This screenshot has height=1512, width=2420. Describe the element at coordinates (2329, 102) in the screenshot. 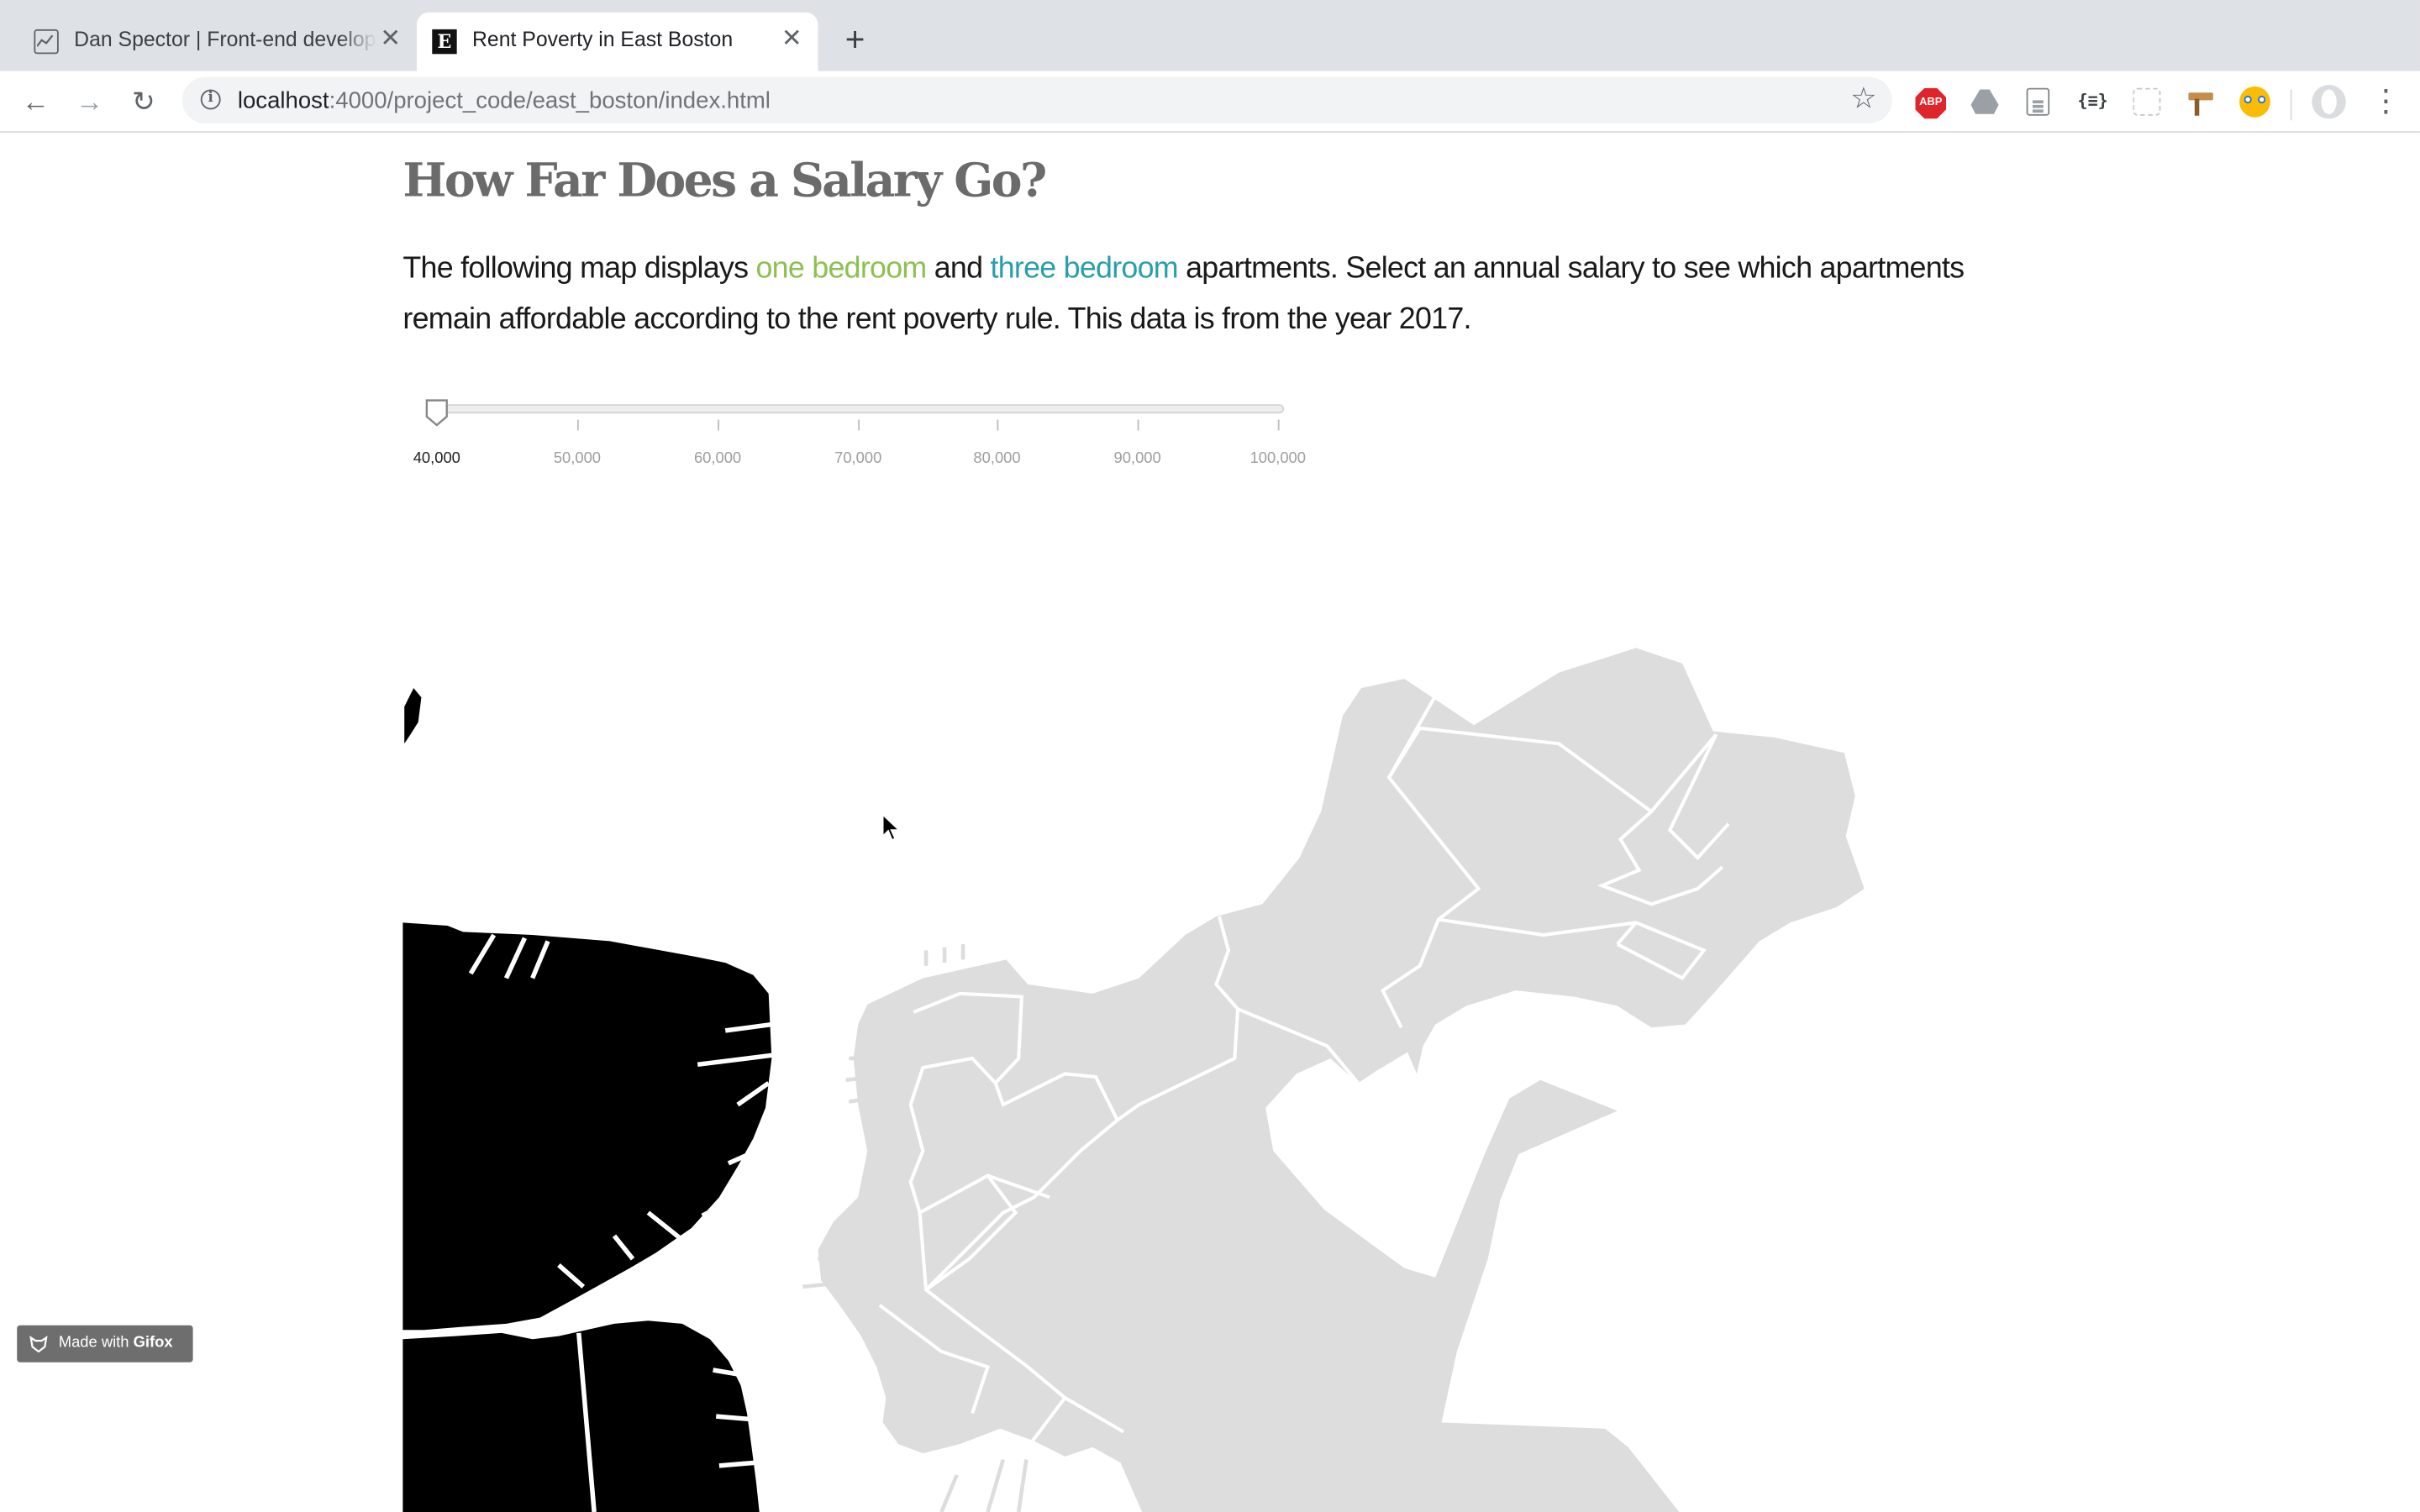

I see `profile-avatar` at that location.